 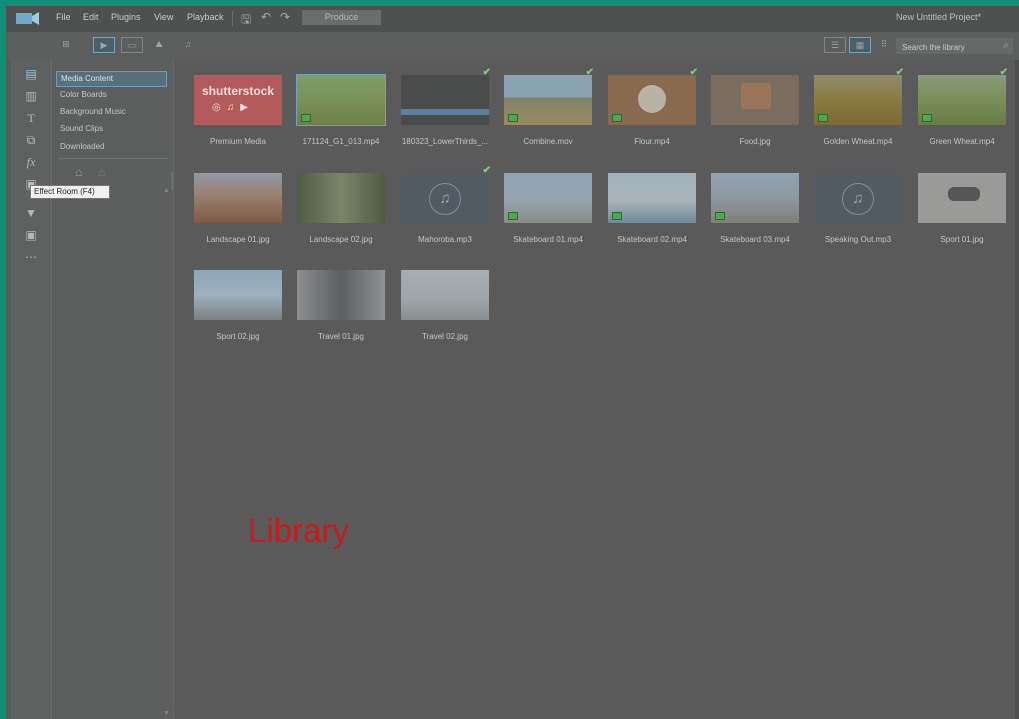 I want to click on media-tile: ✔ Flour.mp4, so click(x=653, y=105).